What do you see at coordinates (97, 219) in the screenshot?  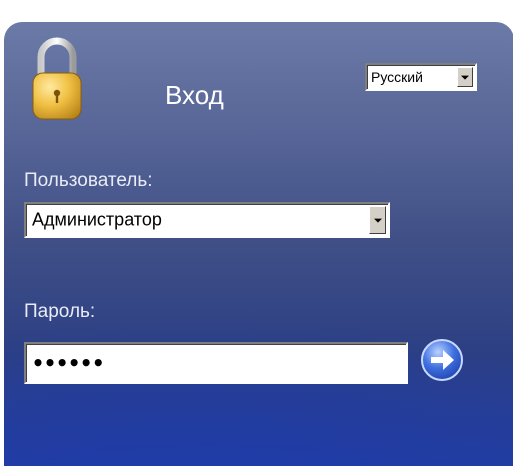 I see `user-select-value: Администратор` at bounding box center [97, 219].